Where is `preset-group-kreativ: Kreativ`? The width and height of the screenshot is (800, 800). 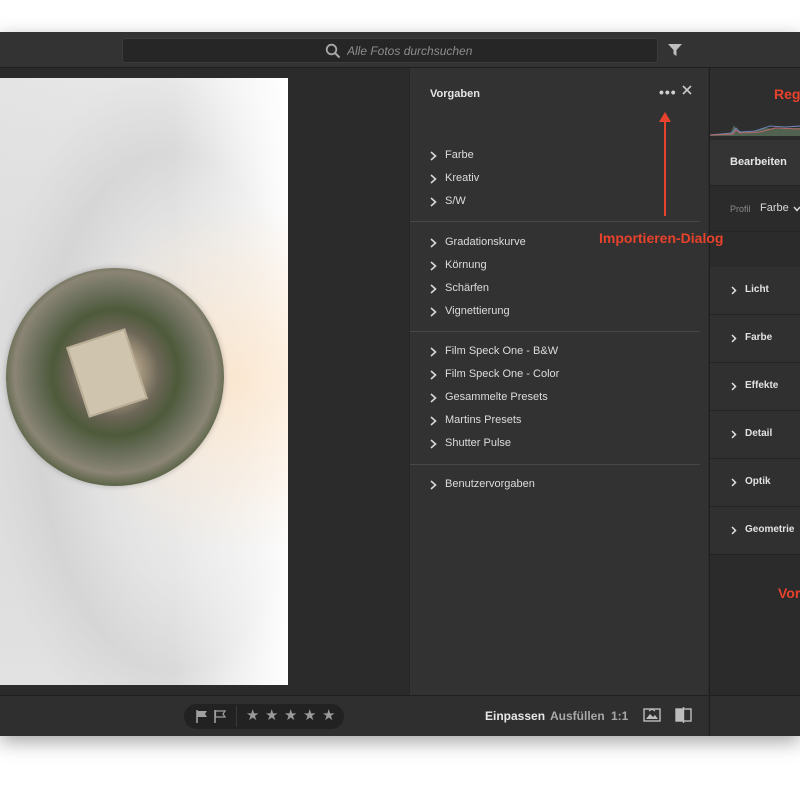
preset-group-kreativ: Kreativ is located at coordinates (555, 179).